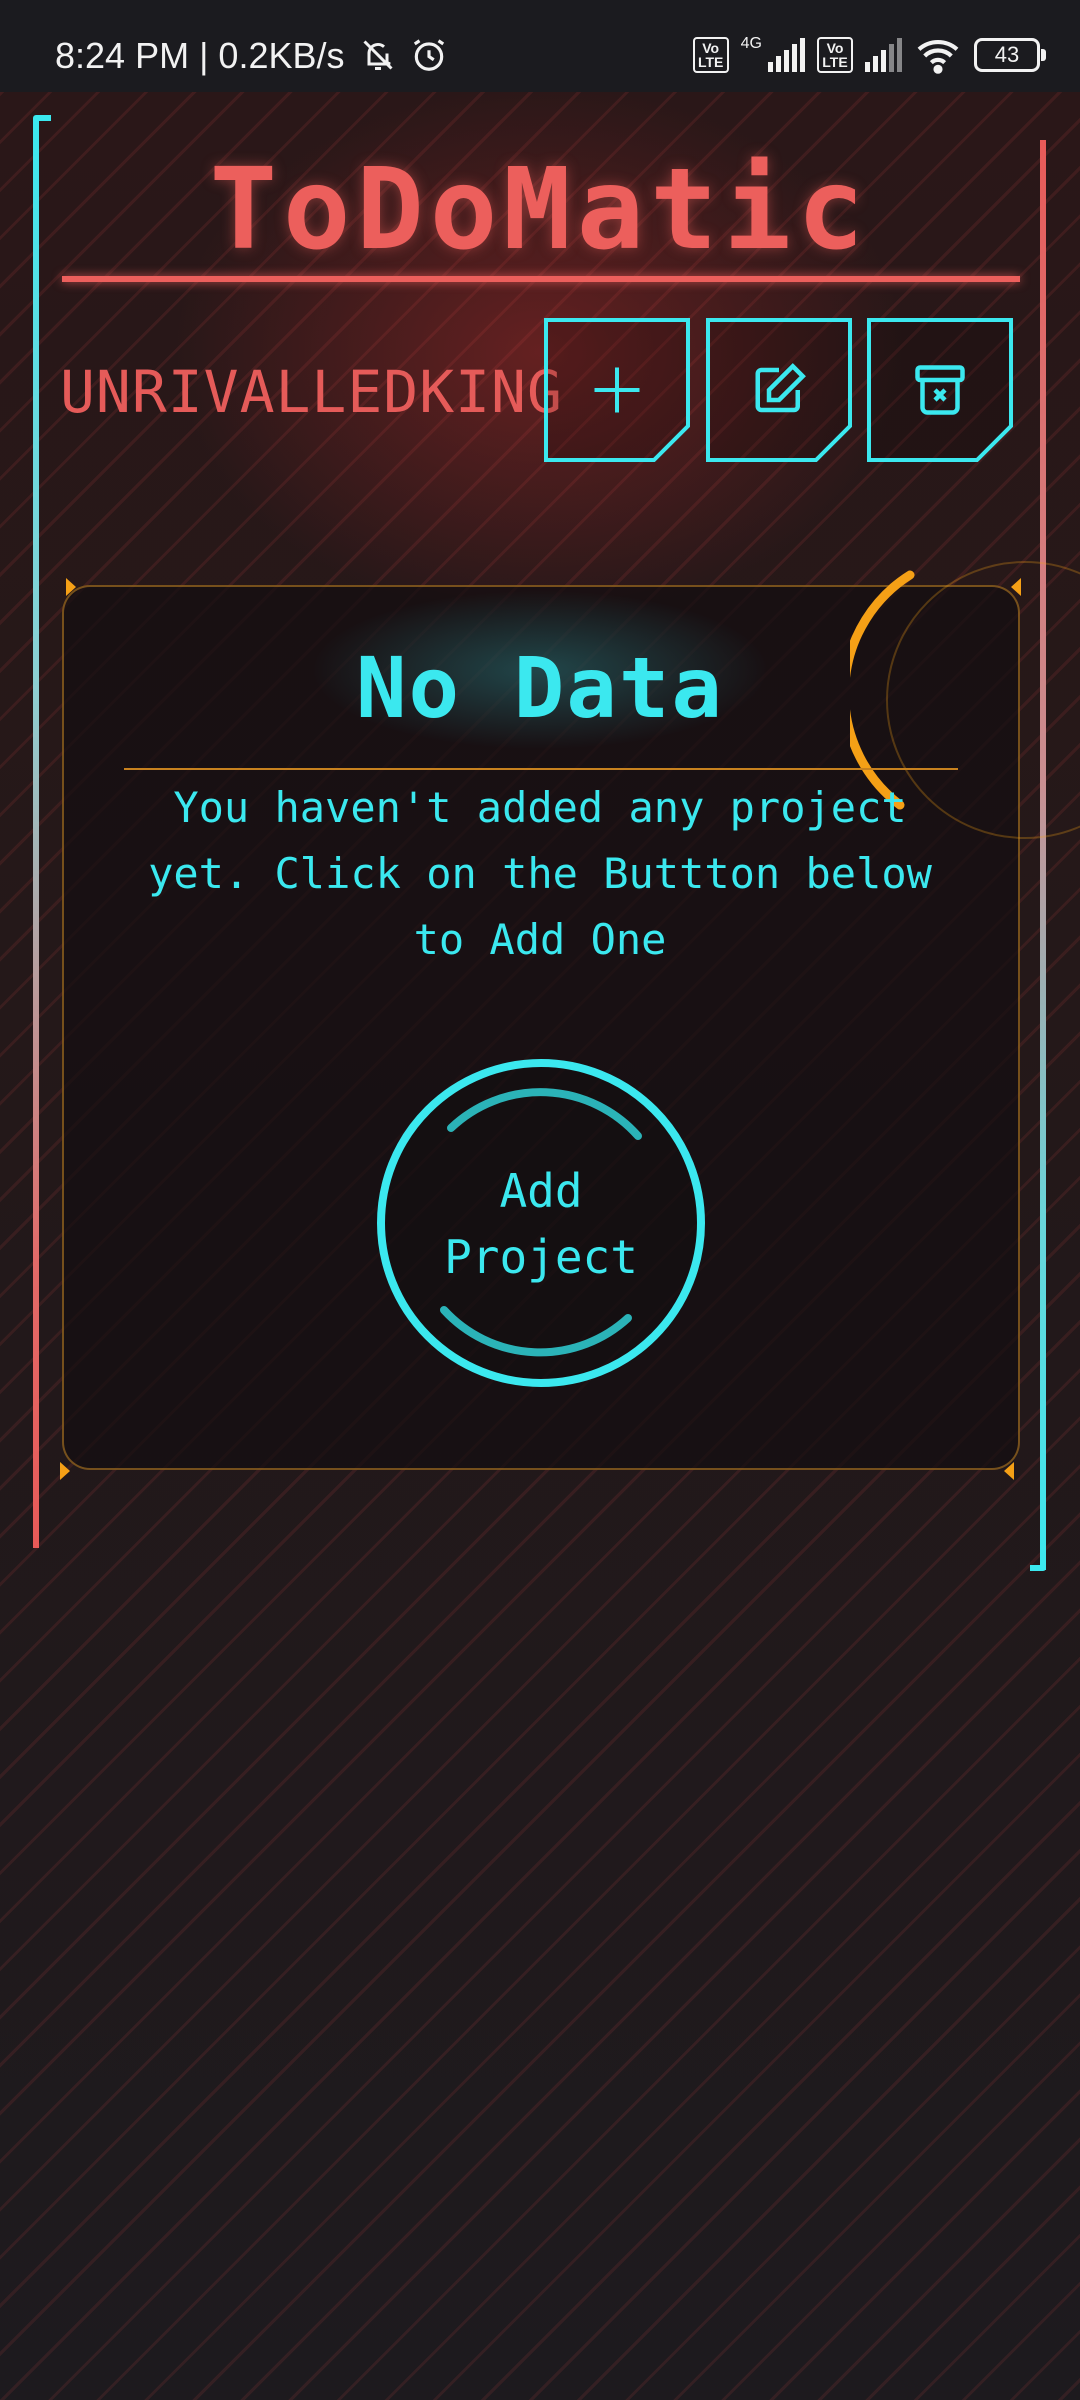  I want to click on network-type: 4G, so click(751, 43).